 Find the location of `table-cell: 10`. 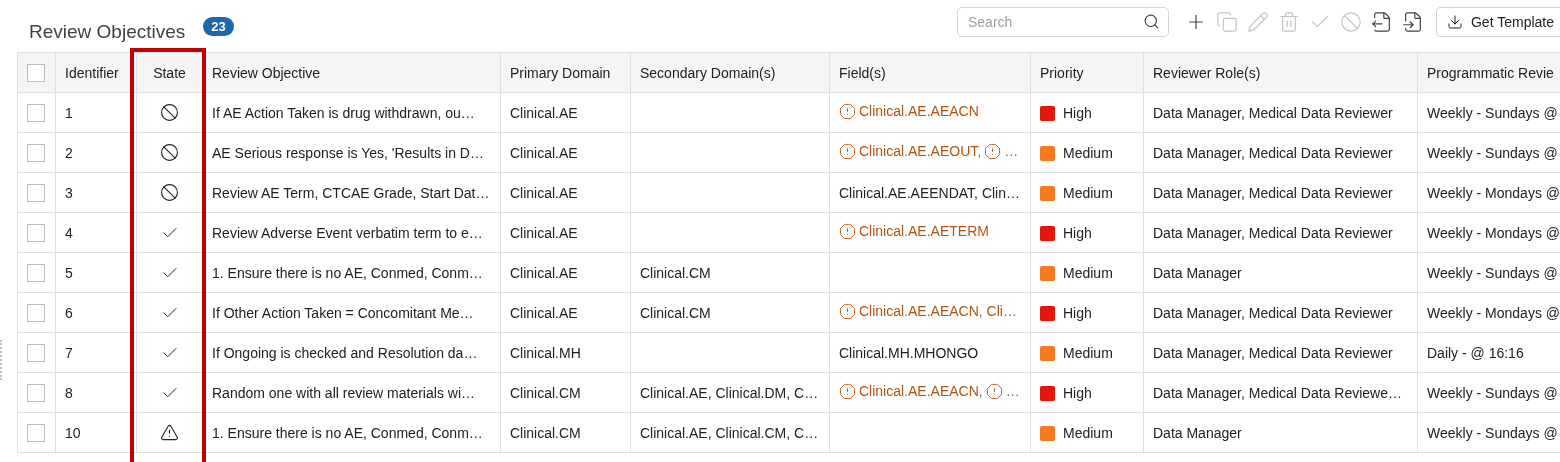

table-cell: 10 is located at coordinates (96, 432).